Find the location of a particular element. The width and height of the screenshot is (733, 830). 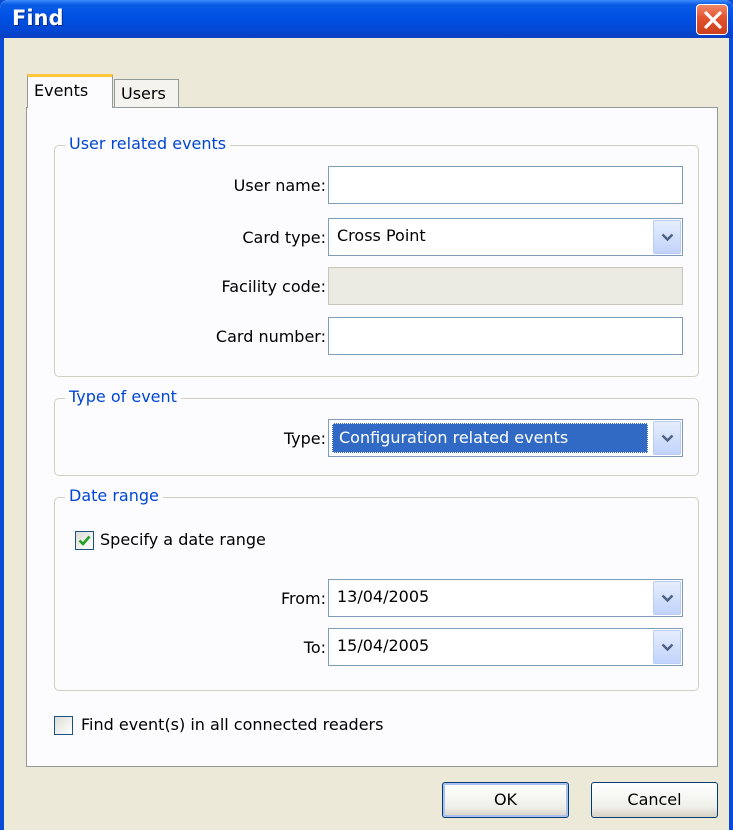

card-type-value: Cross Point is located at coordinates (381, 235).